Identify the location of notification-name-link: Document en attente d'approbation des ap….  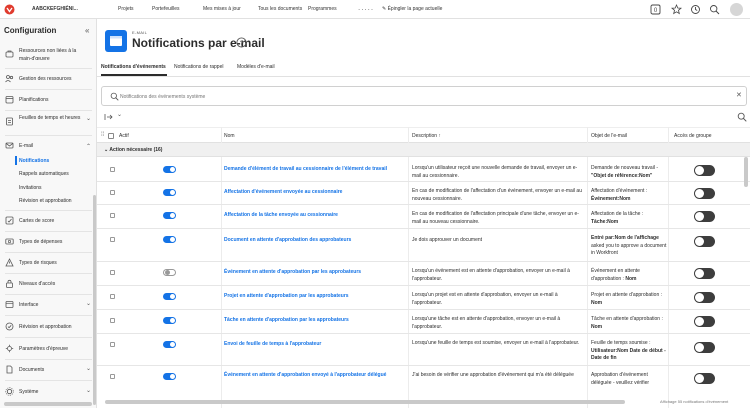
(316, 240).